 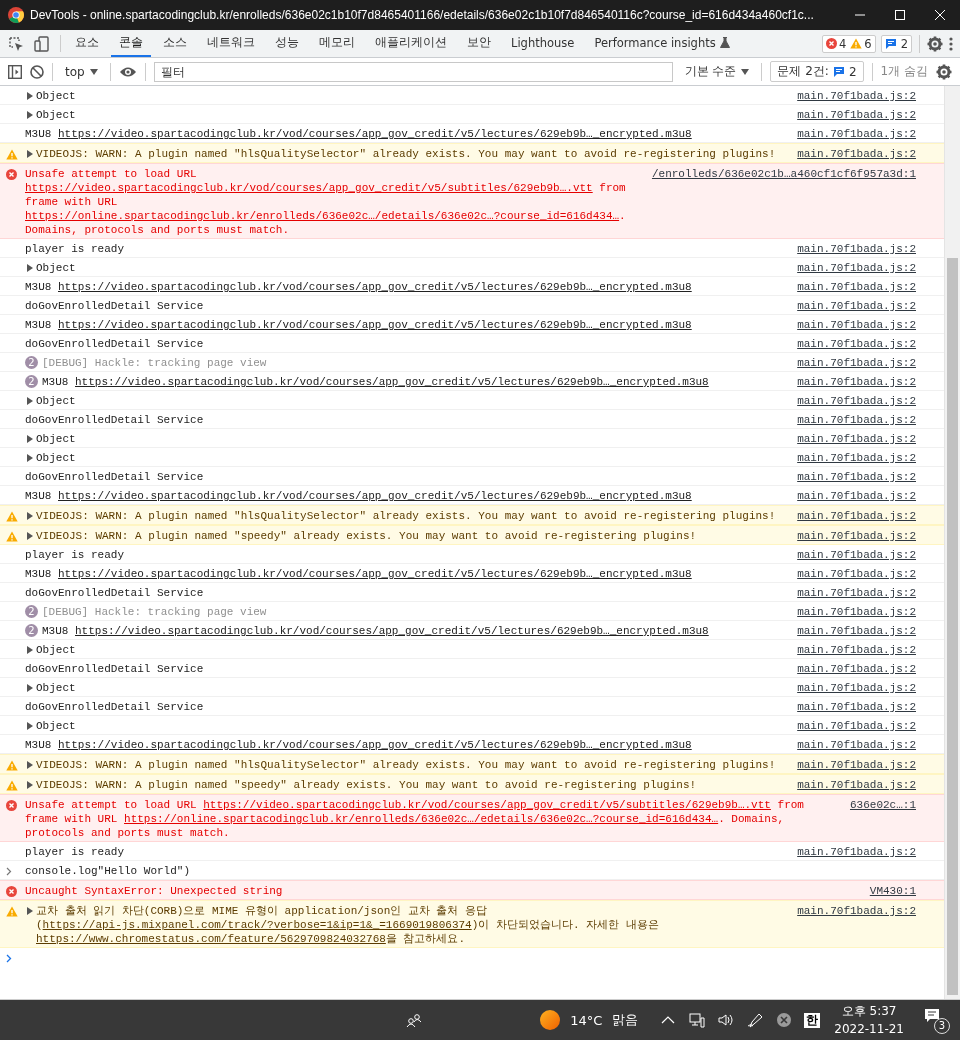 I want to click on panel-tab: 메모리, so click(x=337, y=43).